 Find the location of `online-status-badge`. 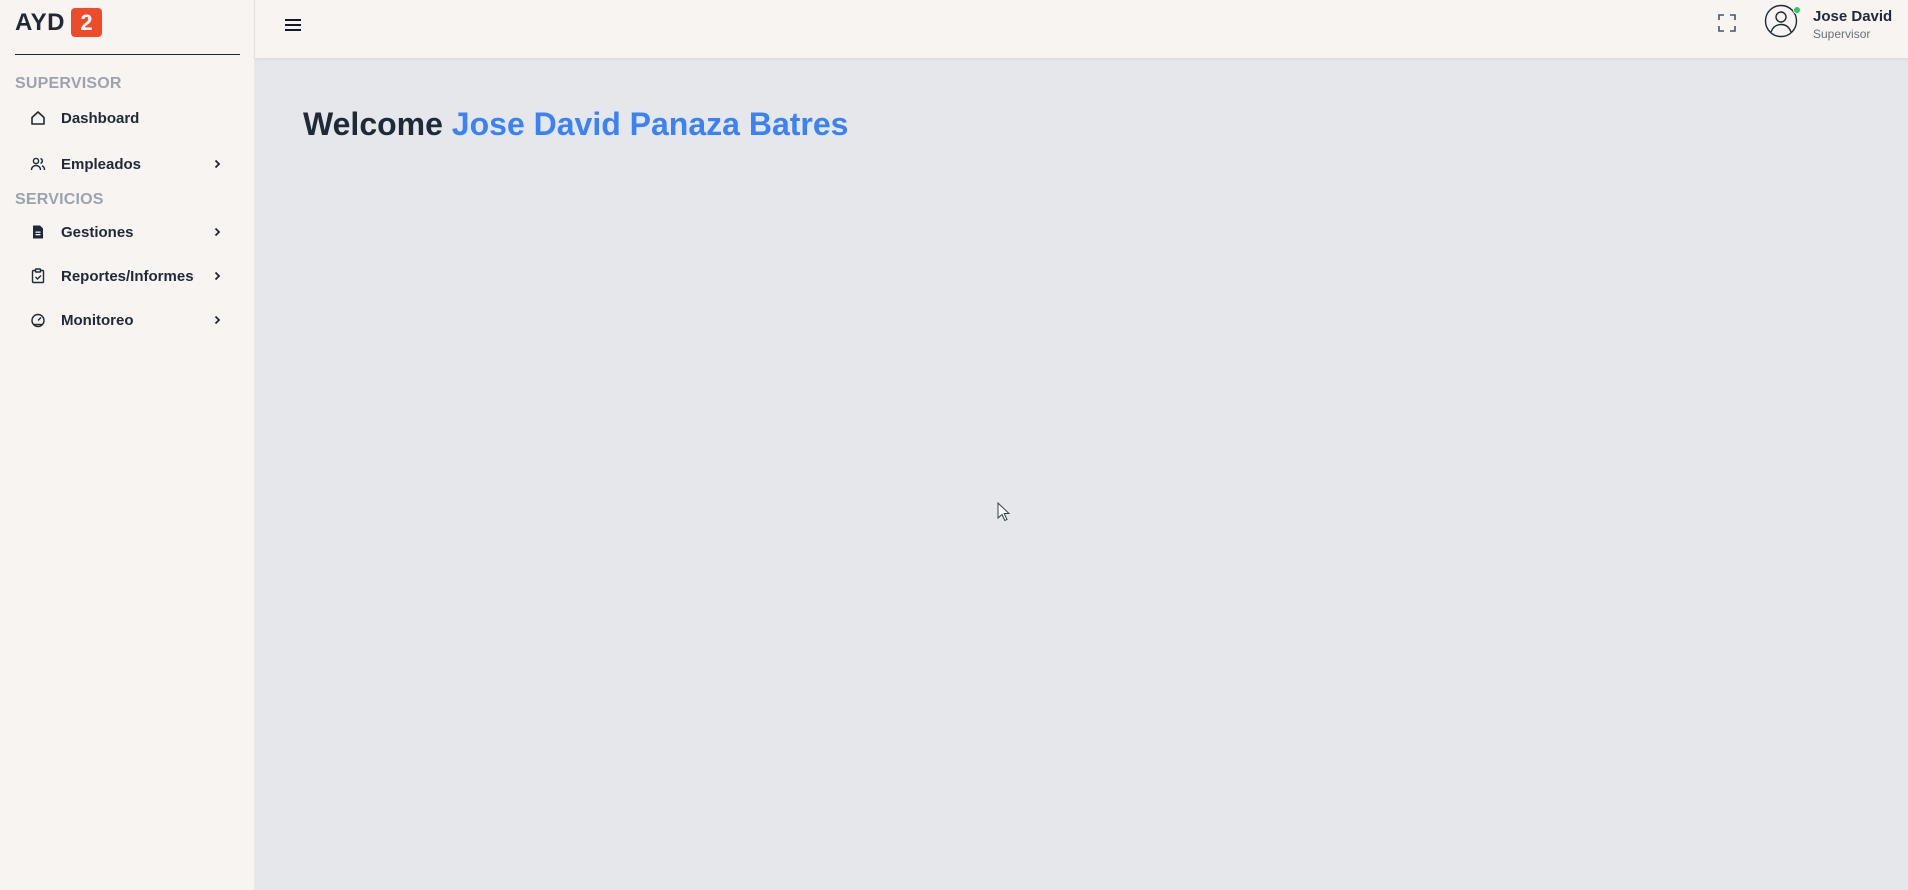

online-status-badge is located at coordinates (1797, 10).